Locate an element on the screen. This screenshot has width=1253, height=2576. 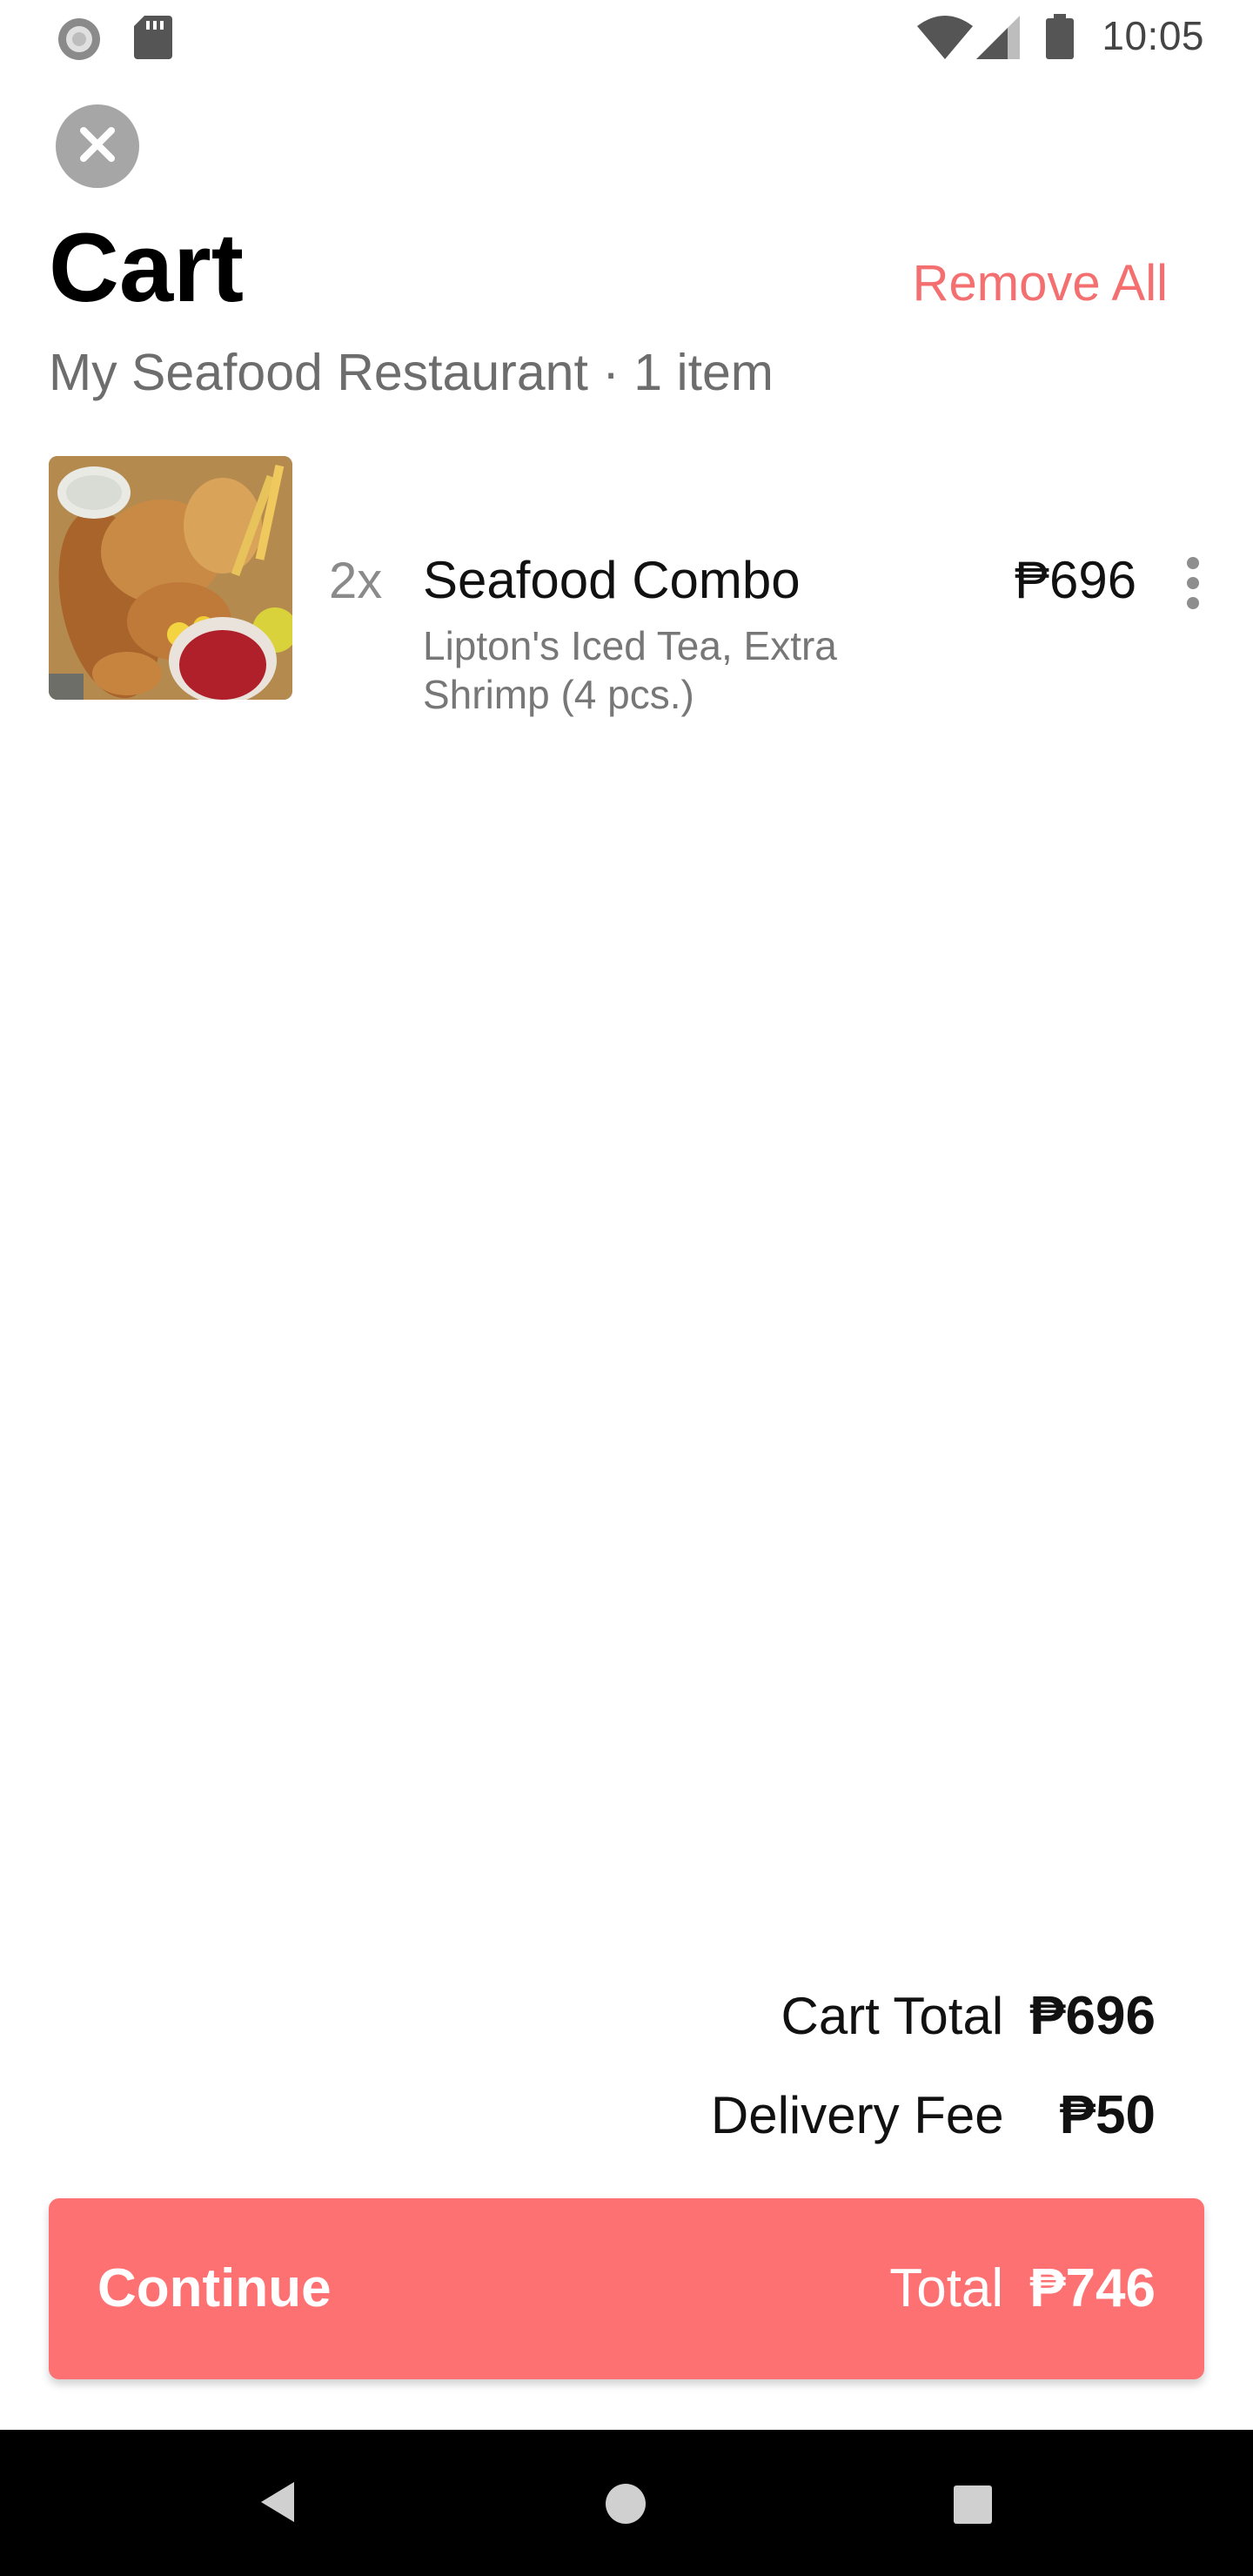
close-icon is located at coordinates (97, 147).